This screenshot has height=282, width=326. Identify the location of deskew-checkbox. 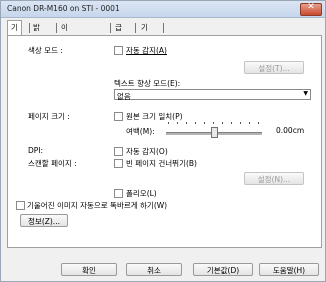
(20, 205).